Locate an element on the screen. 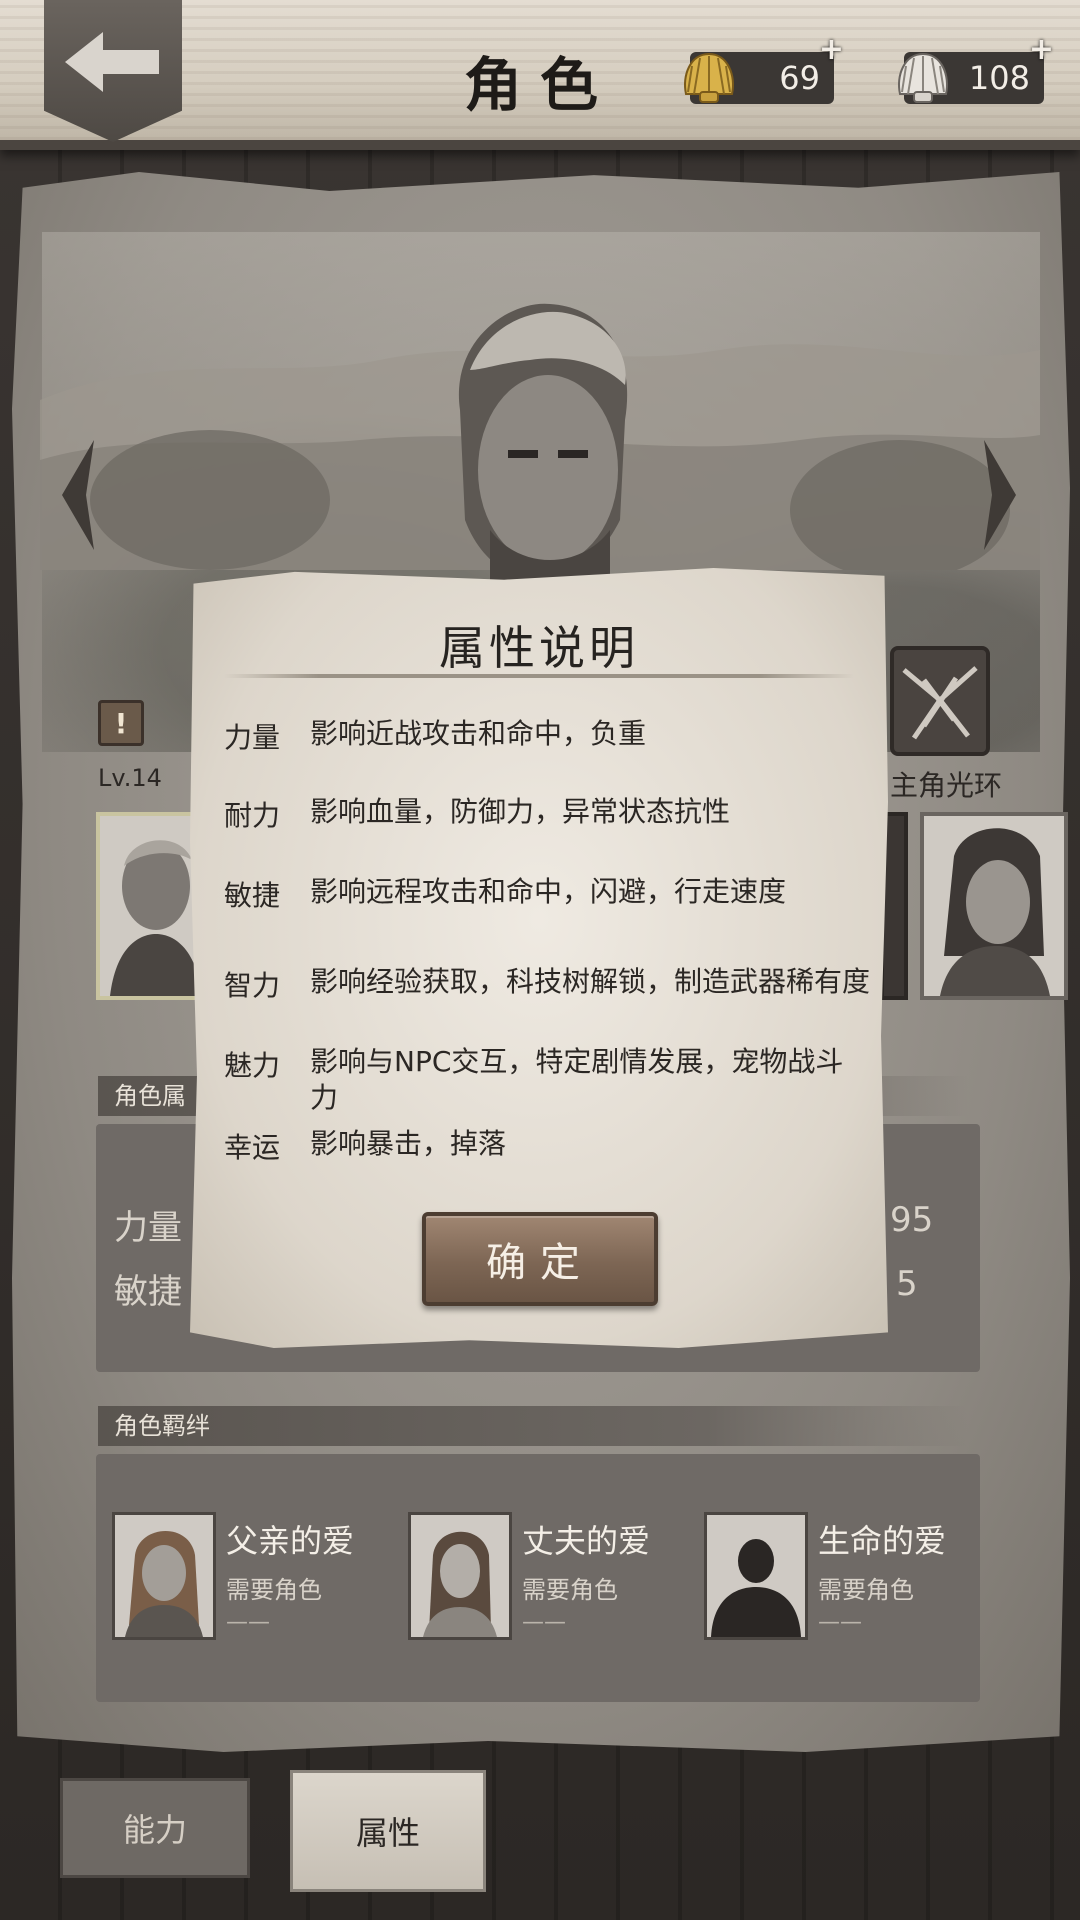 This screenshot has width=1080, height=1920. attr-value-2: 5 is located at coordinates (907, 1284).